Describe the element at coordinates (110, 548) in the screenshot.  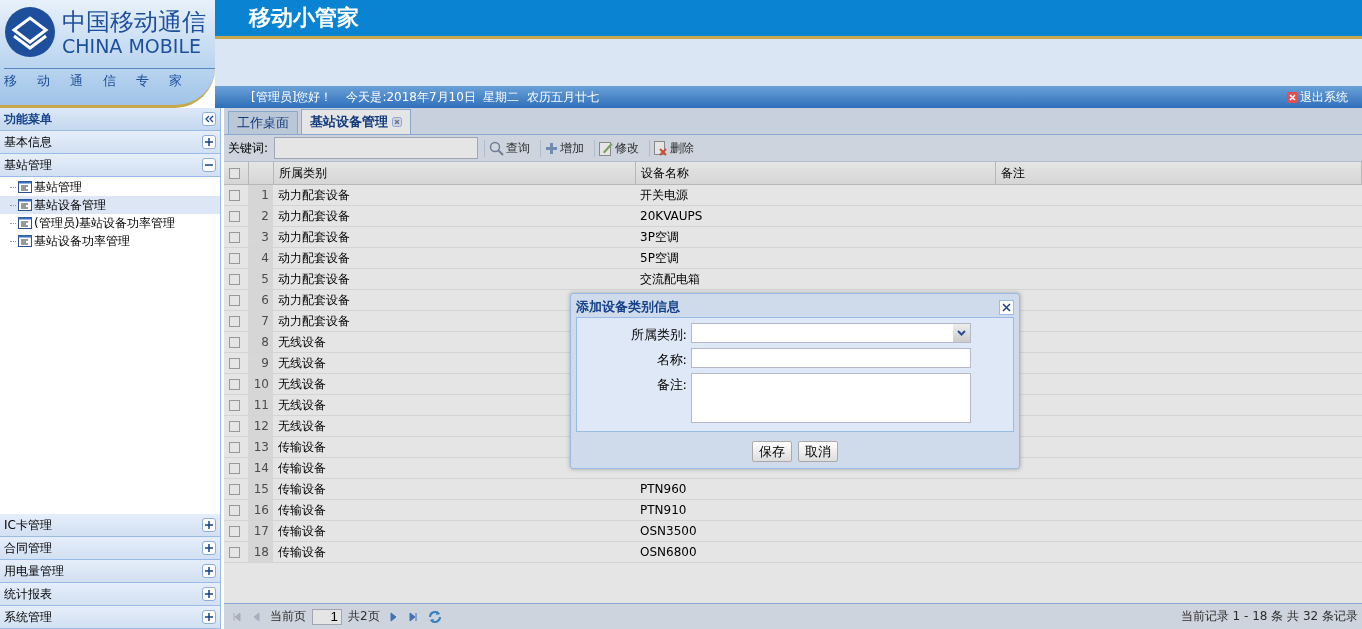
I see `accordion-header: 合同管理` at that location.